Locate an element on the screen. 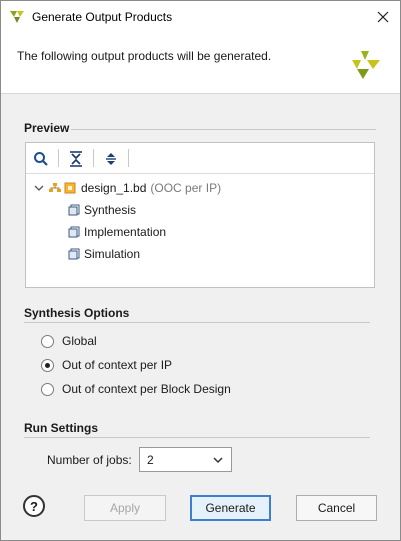 This screenshot has height=541, width=401. tree-item-implementation: Implementation is located at coordinates (117, 232).